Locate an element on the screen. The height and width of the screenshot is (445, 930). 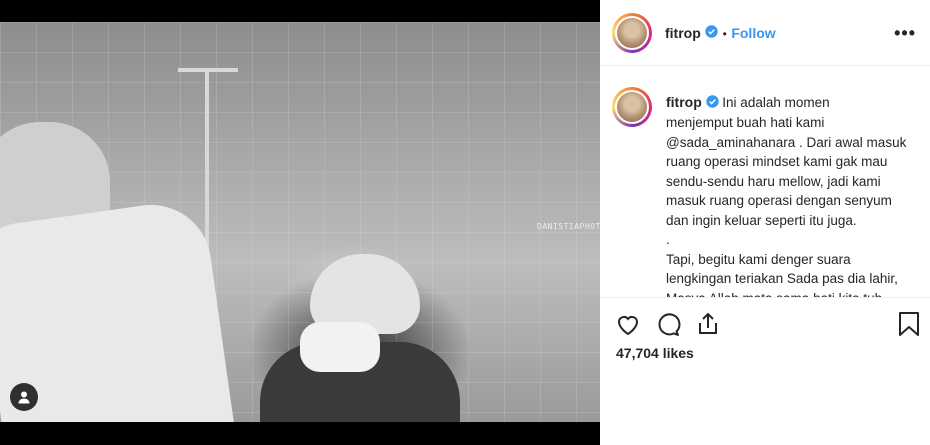
heart-icon is located at coordinates (628, 326).